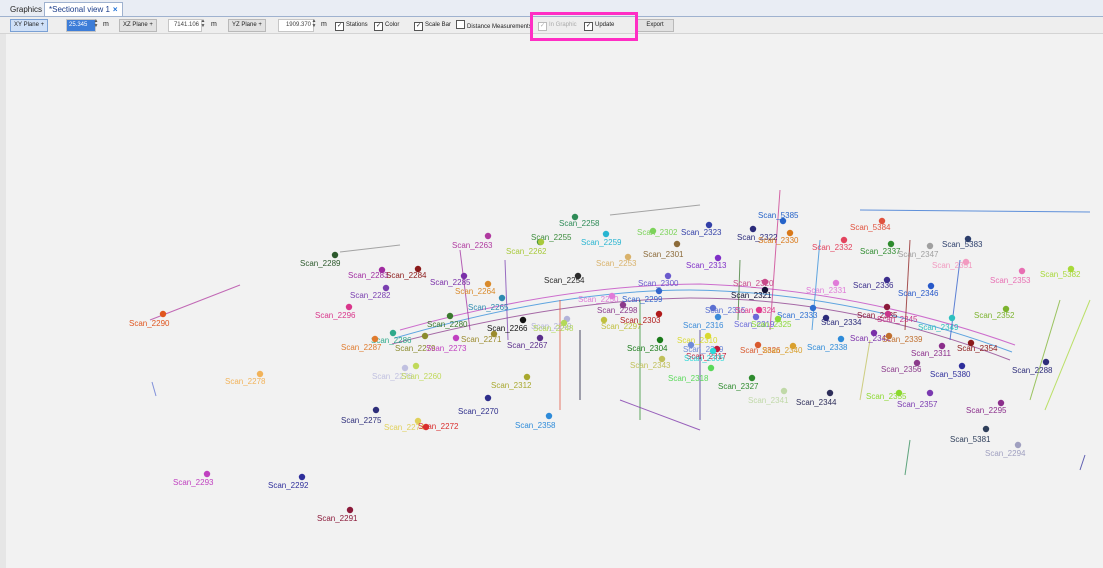 Image resolution: width=1103 pixels, height=568 pixels. I want to click on tab-graphics: Graphics, so click(26, 9).